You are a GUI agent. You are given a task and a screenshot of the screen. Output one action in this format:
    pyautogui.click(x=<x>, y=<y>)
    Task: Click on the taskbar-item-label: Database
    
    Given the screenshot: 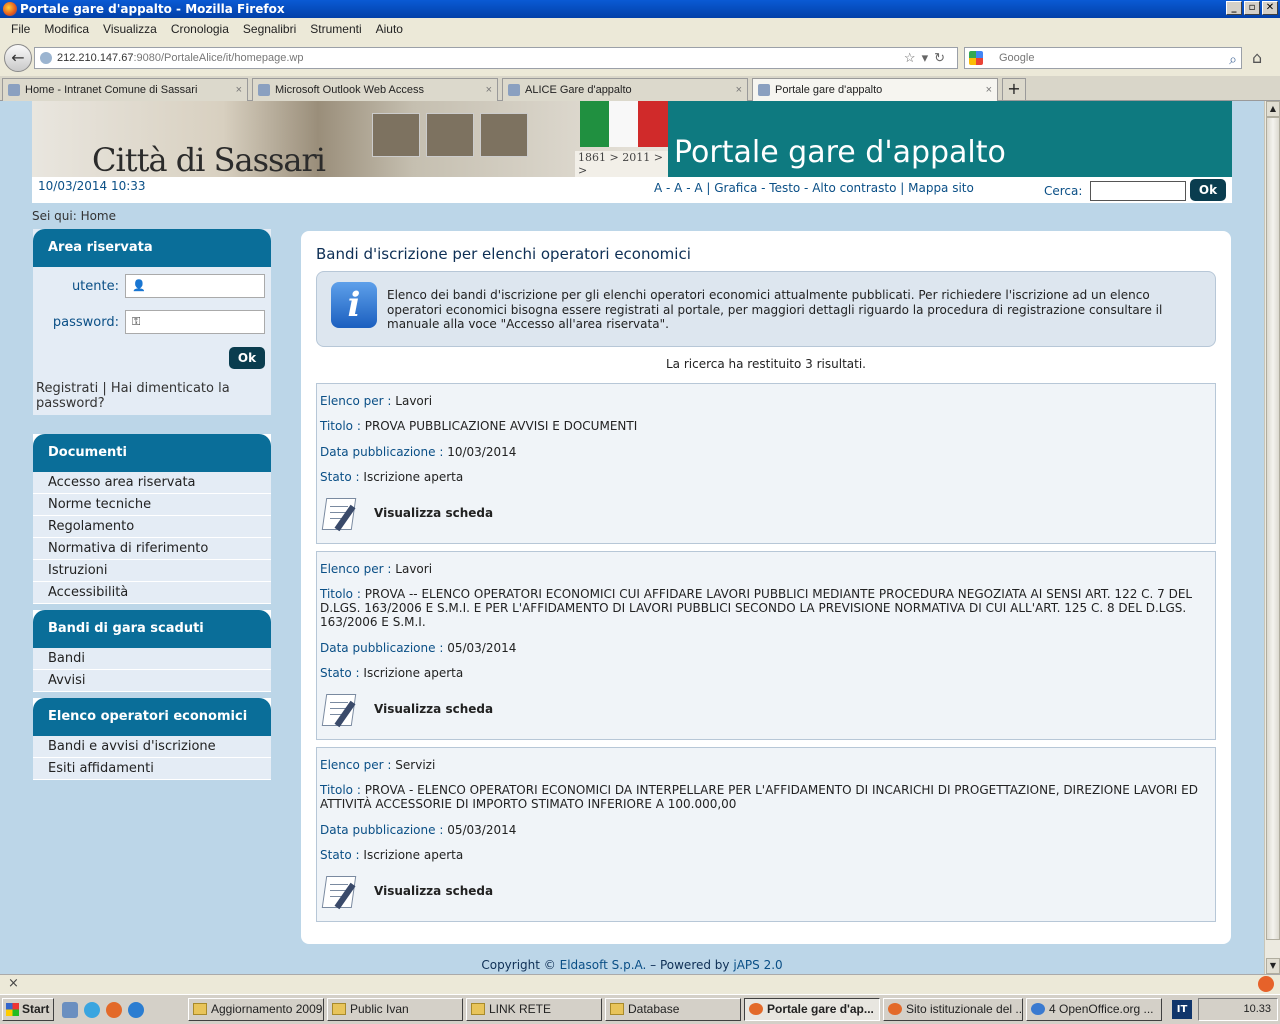 What is the action you would take?
    pyautogui.click(x=654, y=1009)
    